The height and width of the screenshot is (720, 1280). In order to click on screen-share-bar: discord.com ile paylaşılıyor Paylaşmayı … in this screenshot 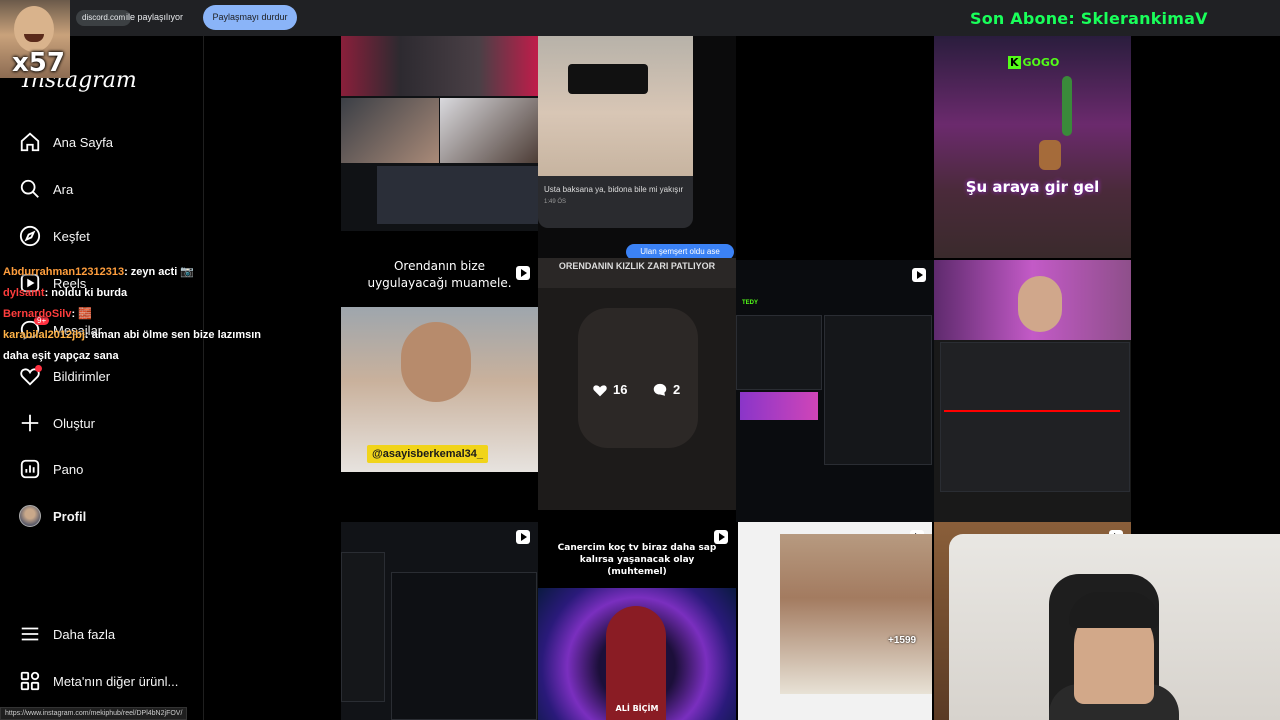, I will do `click(640, 18)`.